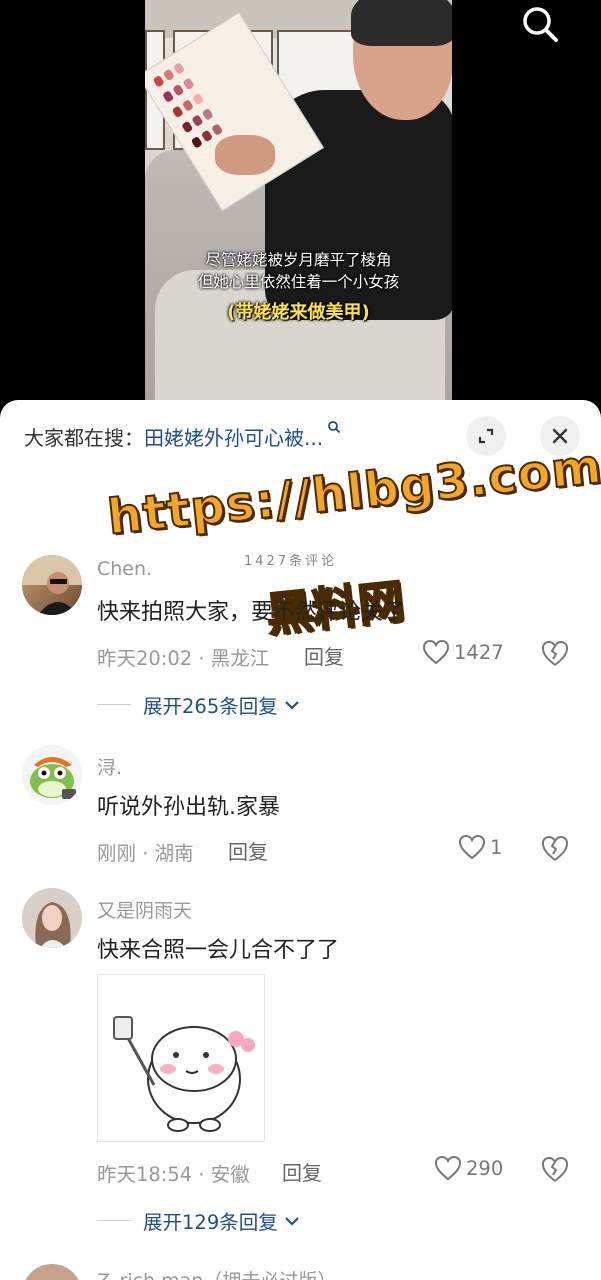 This screenshot has height=1280, width=601. I want to click on comment-count-partial: 1427条评论, so click(291, 561).